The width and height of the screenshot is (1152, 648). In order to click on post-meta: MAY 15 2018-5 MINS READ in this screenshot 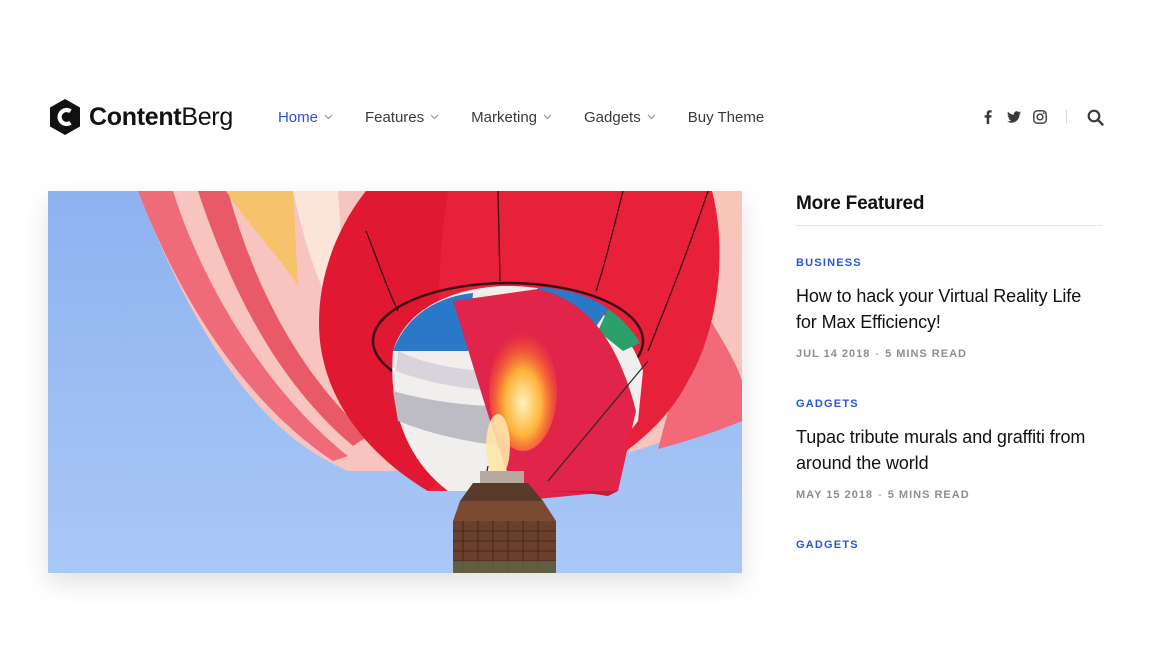, I will do `click(949, 495)`.